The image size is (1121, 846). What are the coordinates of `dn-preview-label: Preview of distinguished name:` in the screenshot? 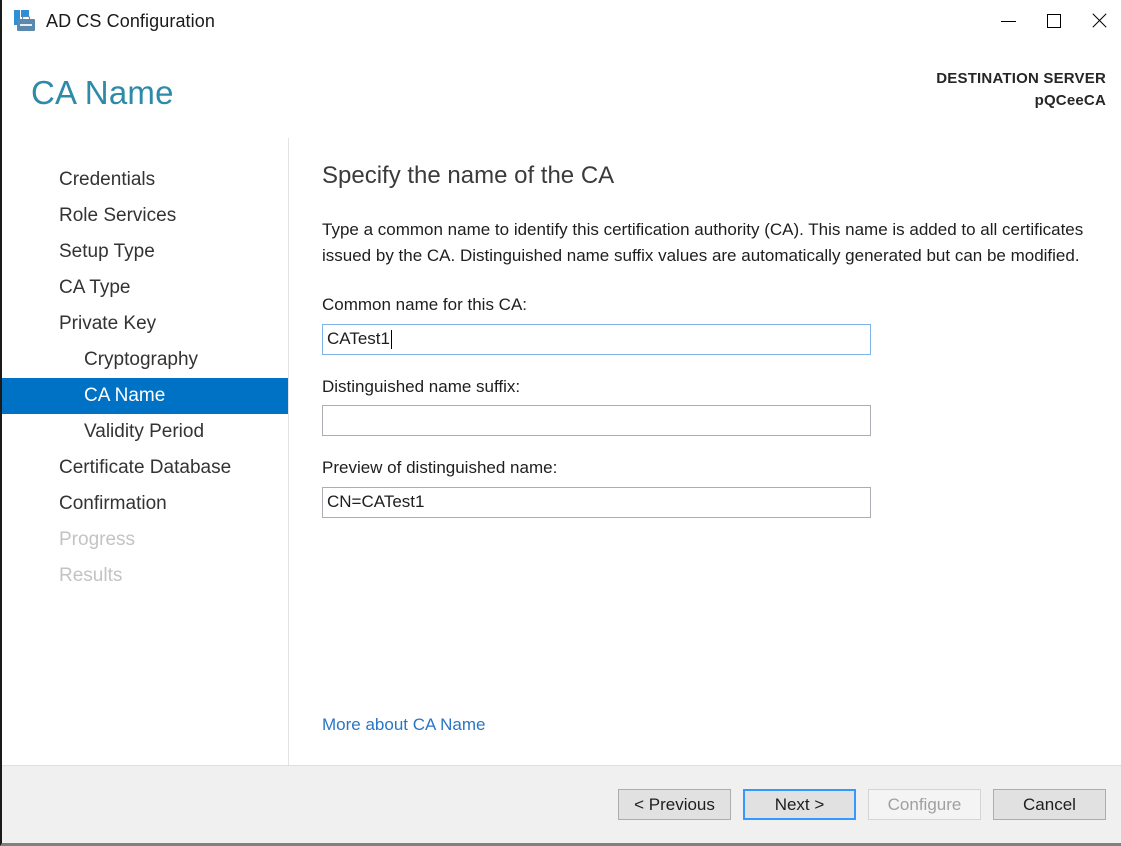 It's located at (440, 468).